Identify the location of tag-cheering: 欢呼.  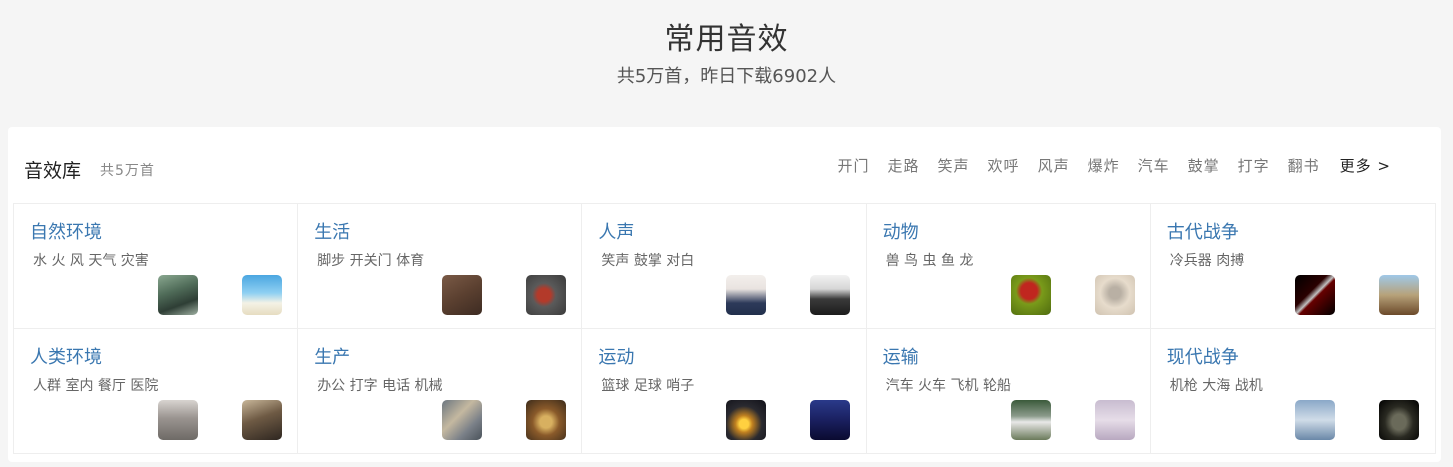
(1004, 165).